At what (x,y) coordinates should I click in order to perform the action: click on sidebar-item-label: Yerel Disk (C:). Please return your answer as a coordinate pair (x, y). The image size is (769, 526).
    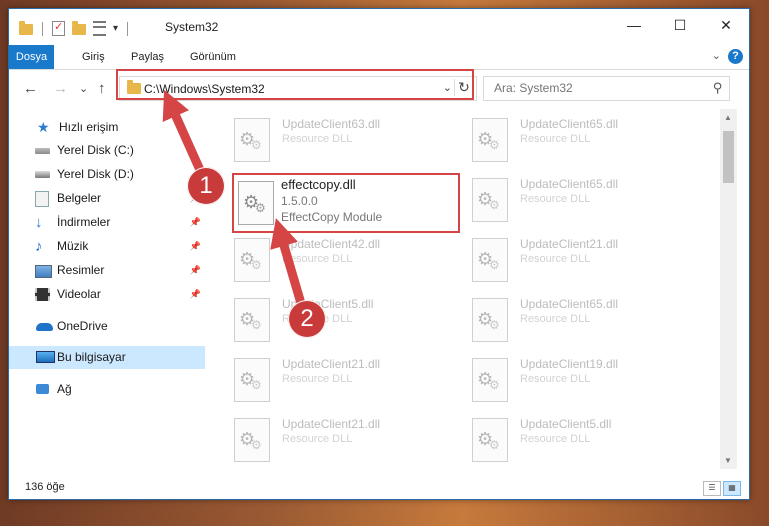
    Looking at the image, I should click on (95, 150).